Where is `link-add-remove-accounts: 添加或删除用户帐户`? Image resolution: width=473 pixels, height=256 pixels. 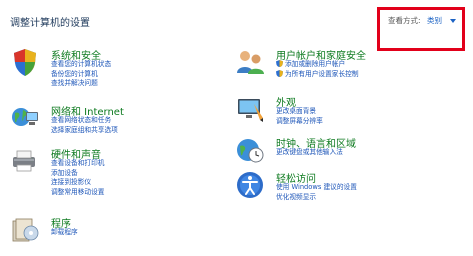 link-add-remove-accounts: 添加或删除用户帐户 is located at coordinates (317, 65).